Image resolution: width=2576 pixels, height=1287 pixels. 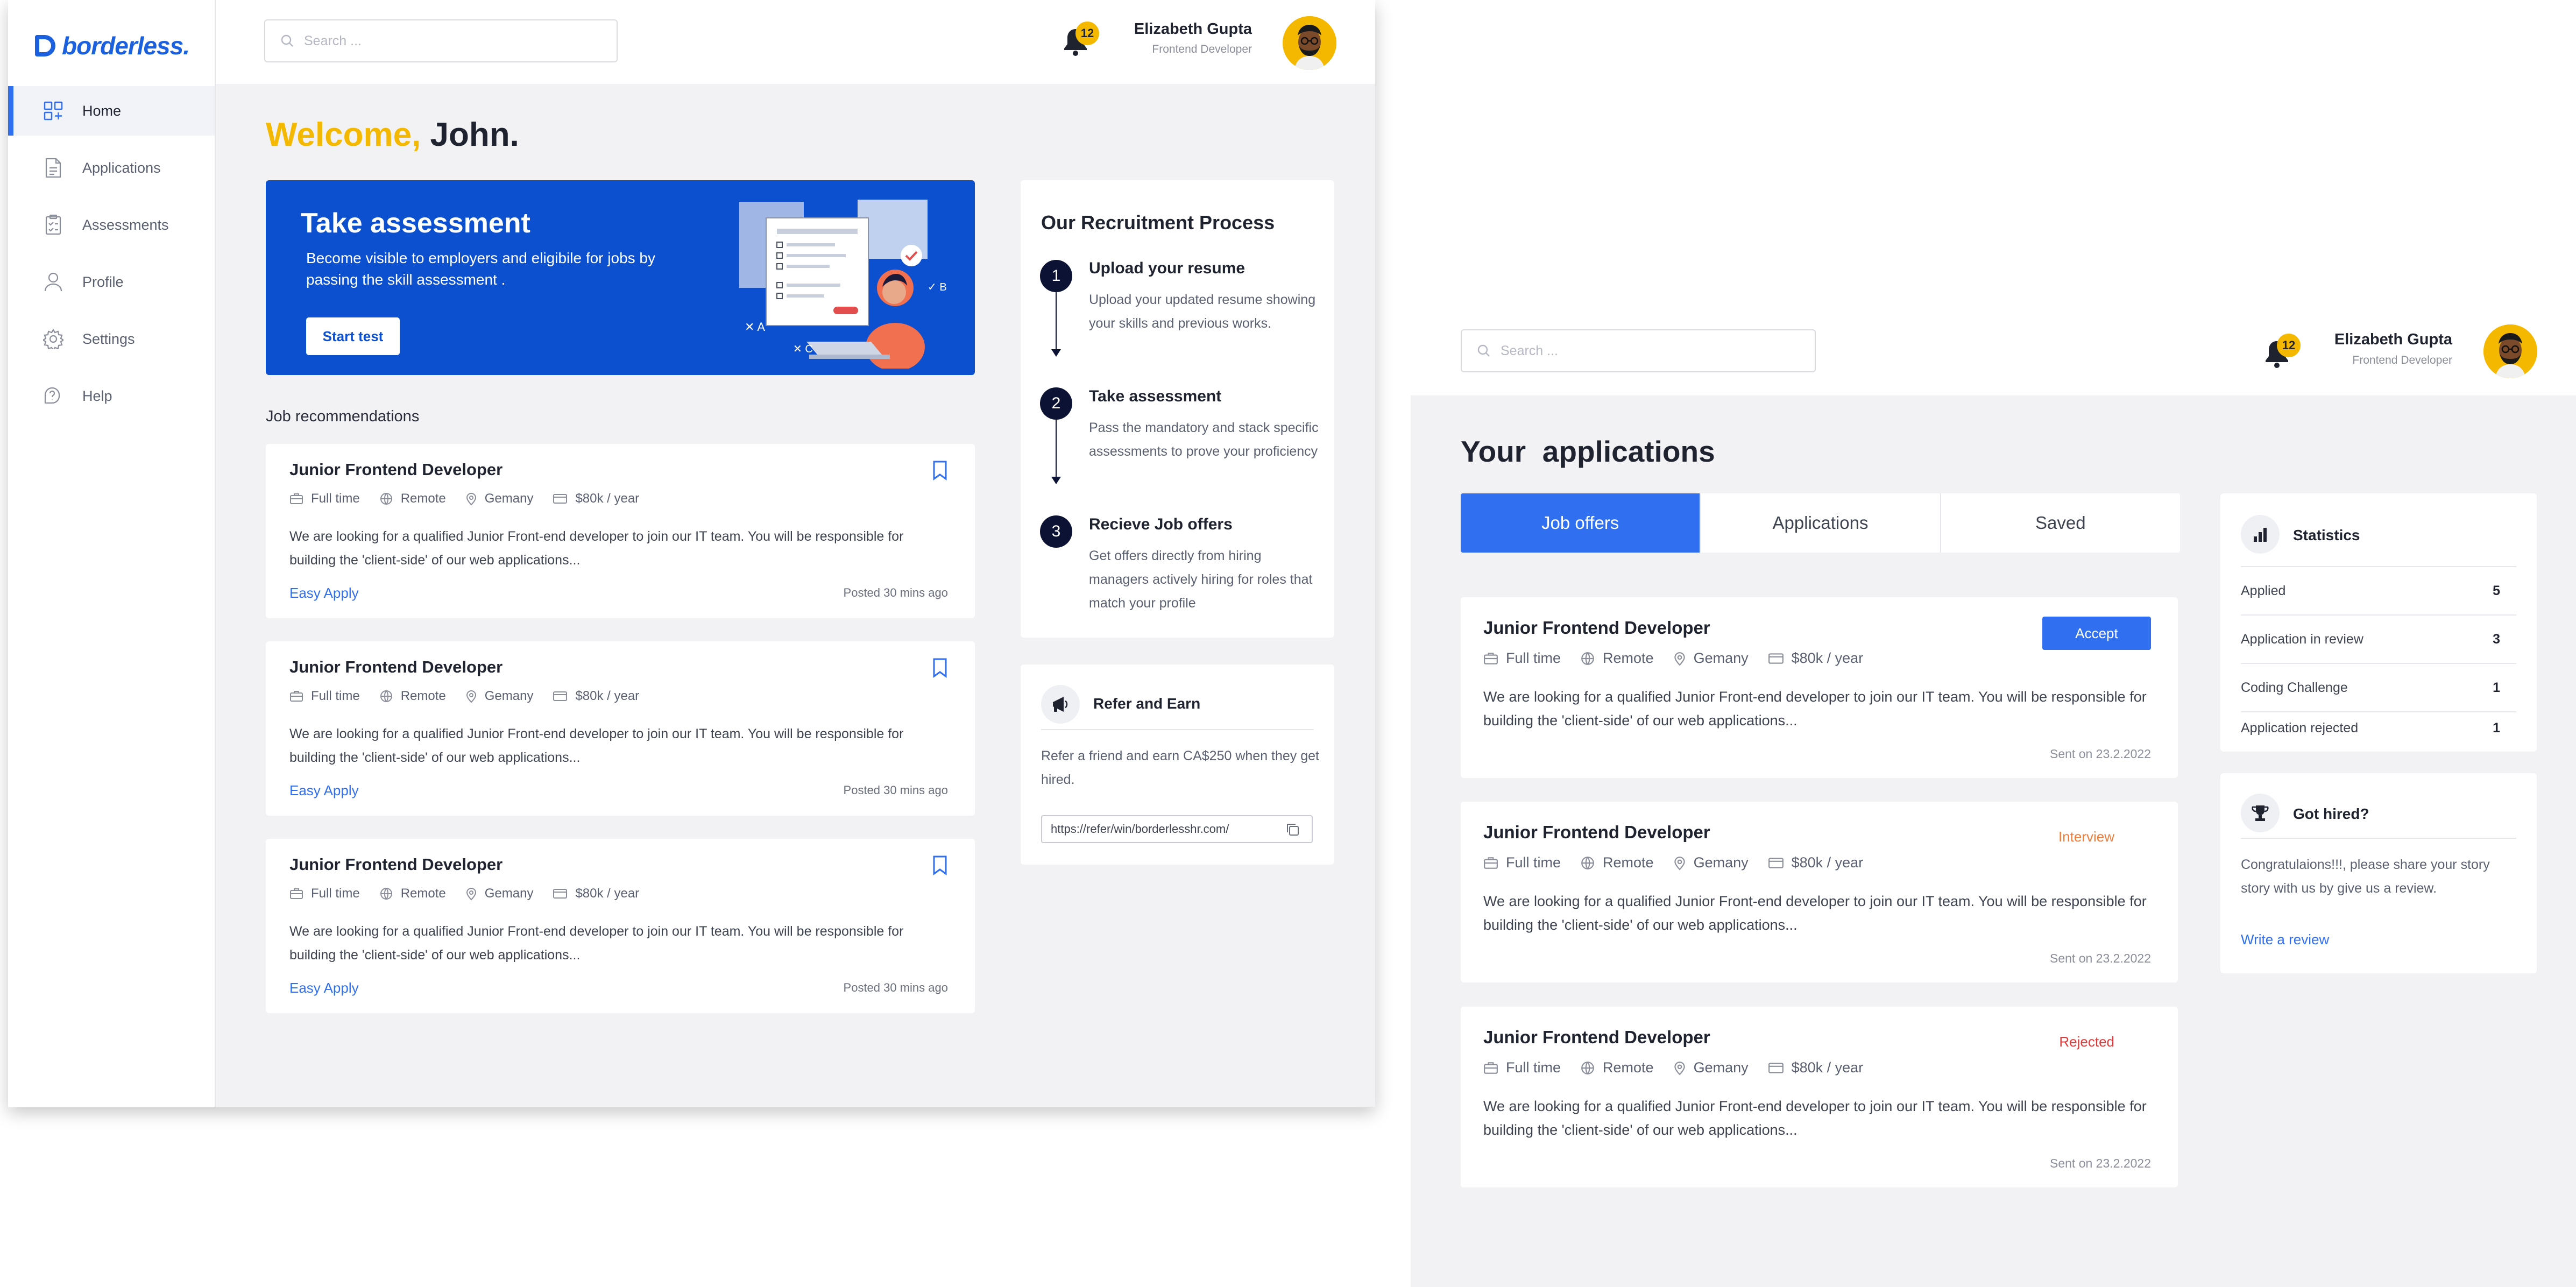 I want to click on divider, so click(x=2378, y=838).